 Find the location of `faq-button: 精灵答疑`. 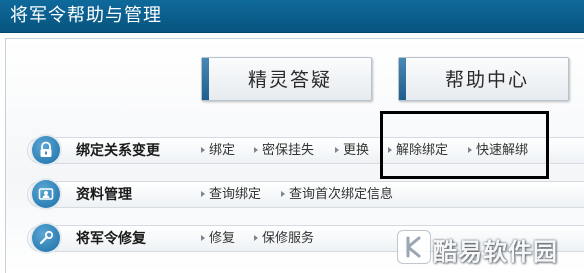

faq-button: 精灵答疑 is located at coordinates (286, 79).